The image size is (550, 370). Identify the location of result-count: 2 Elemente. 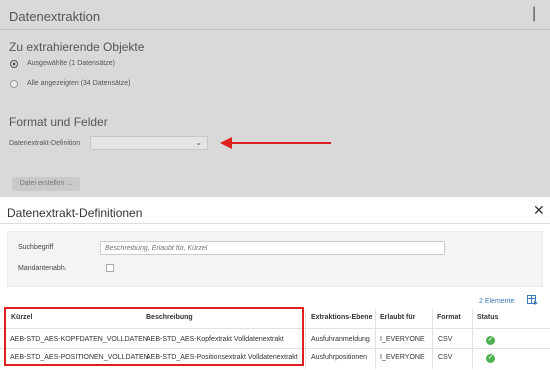
(497, 301).